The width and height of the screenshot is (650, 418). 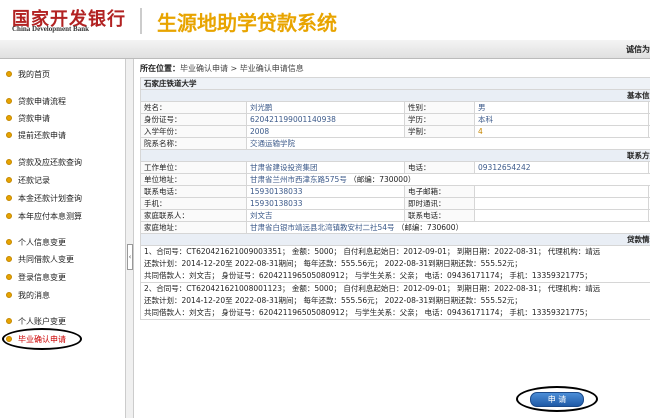 What do you see at coordinates (193, 203) in the screenshot?
I see `mobile-label: 手机：` at bounding box center [193, 203].